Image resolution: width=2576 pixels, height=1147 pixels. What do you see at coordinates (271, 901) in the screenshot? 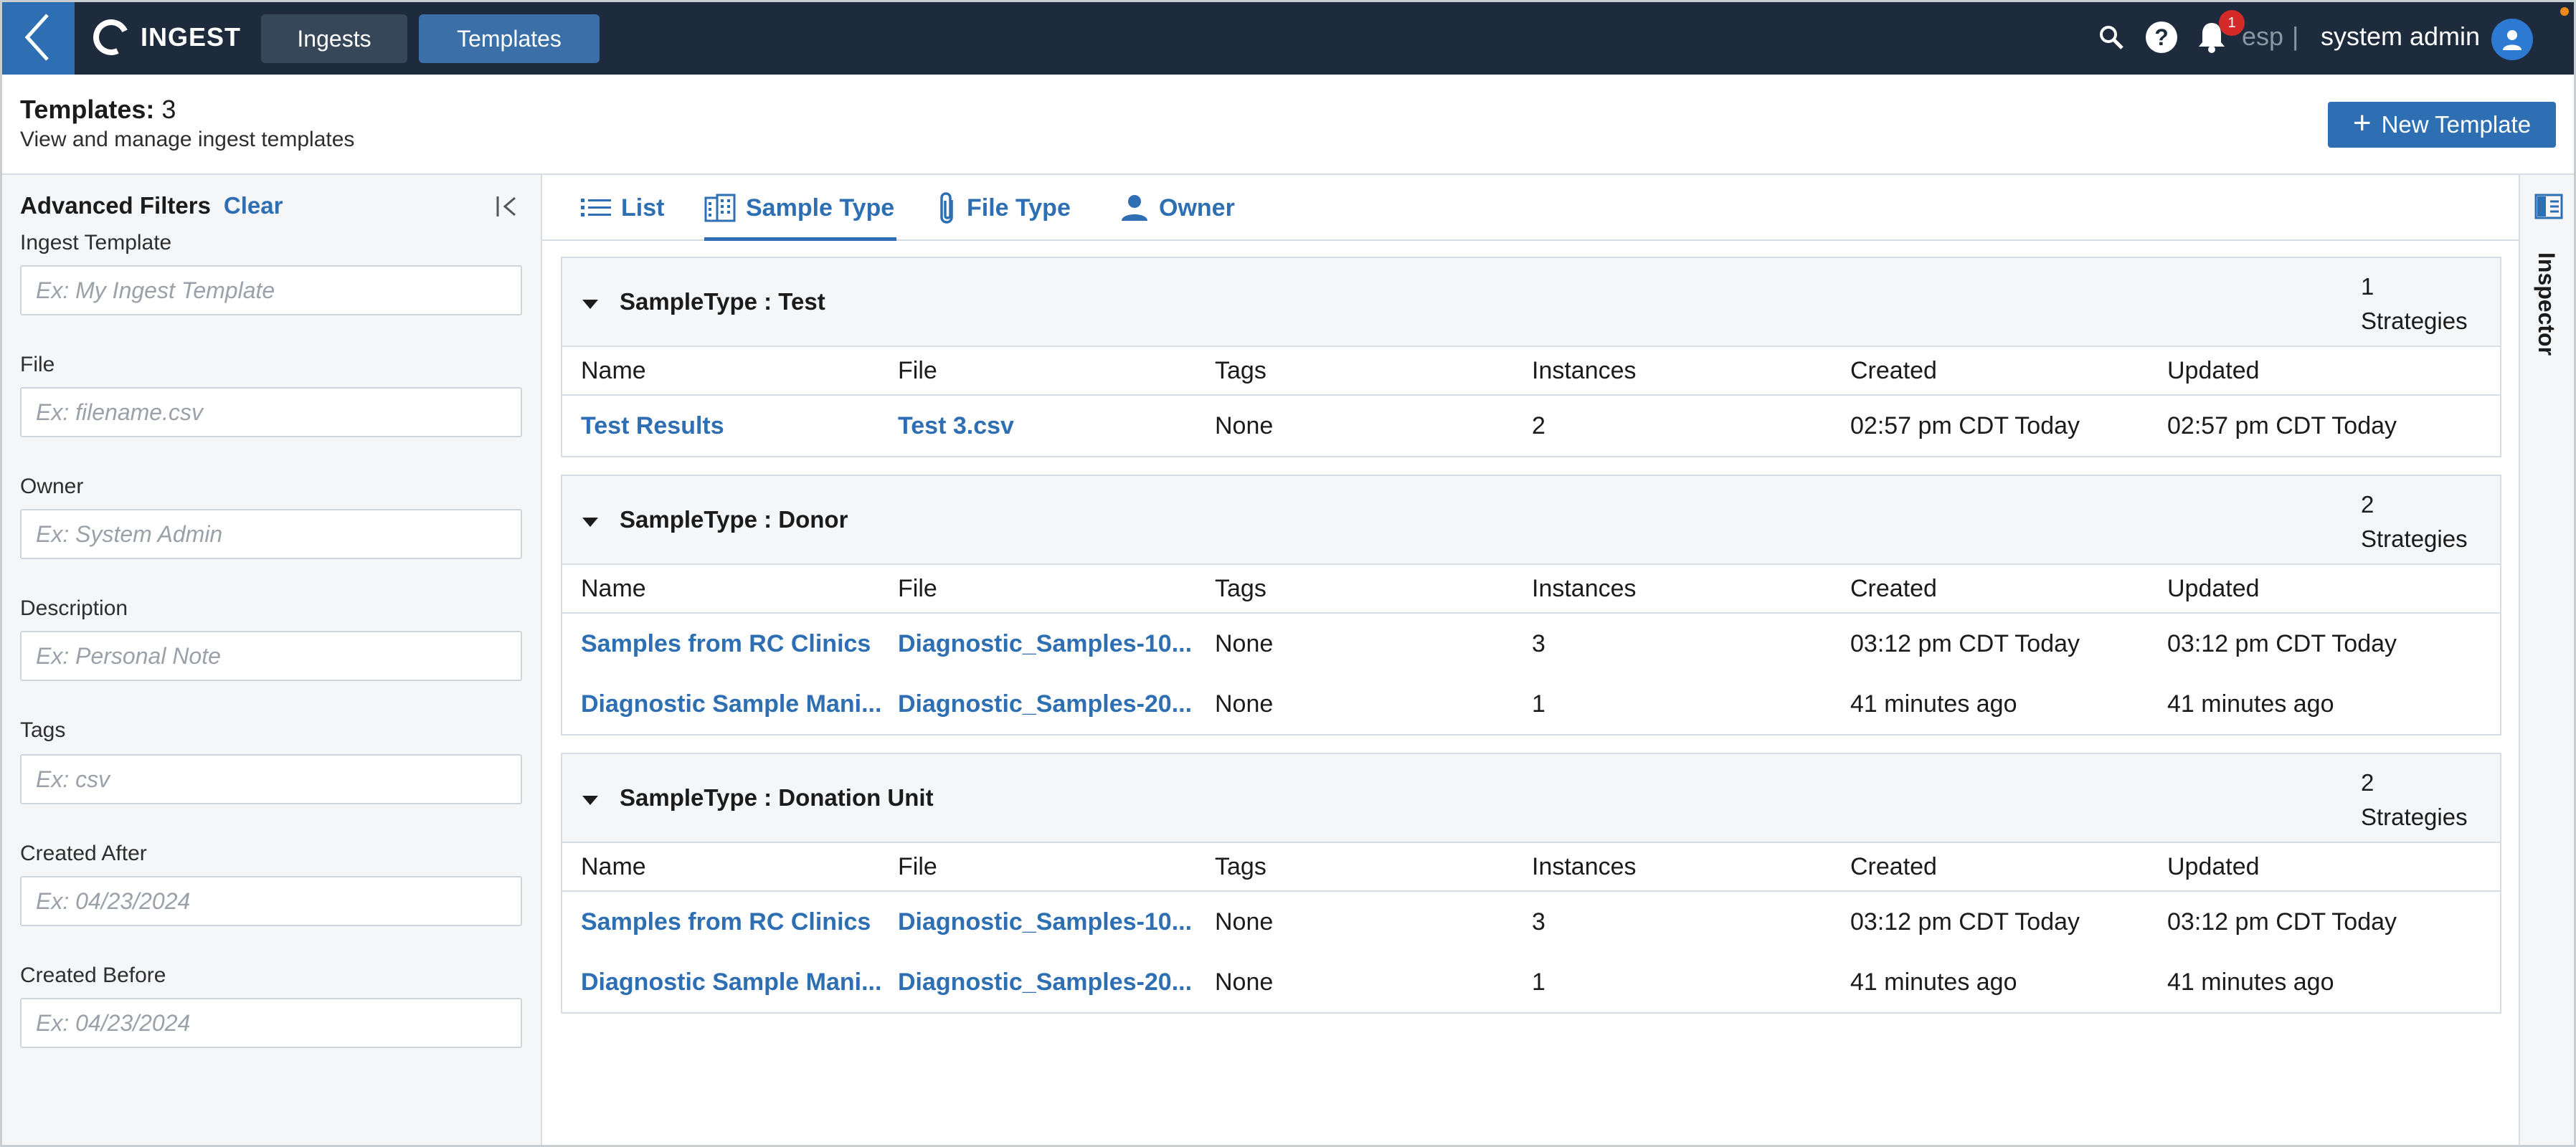
I see `created-after-input` at bounding box center [271, 901].